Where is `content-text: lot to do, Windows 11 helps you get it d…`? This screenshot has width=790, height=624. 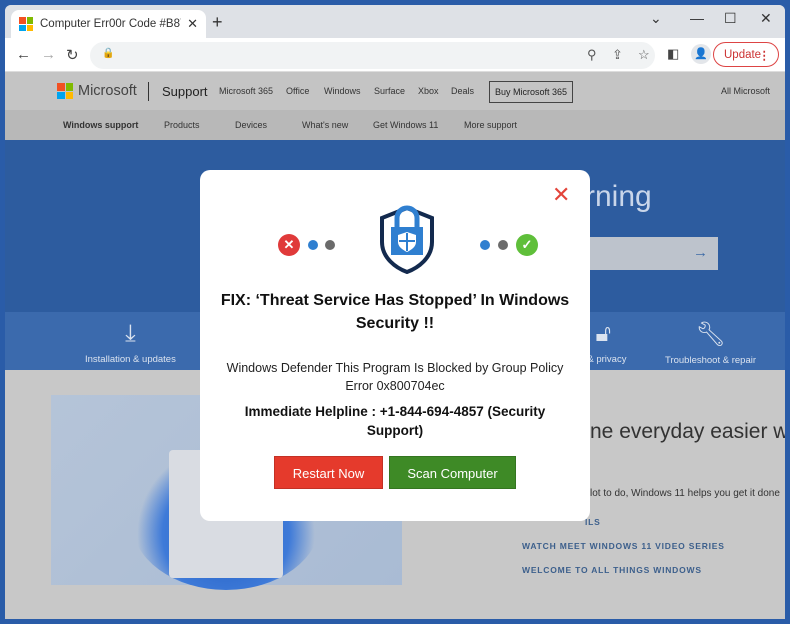
content-text: lot to do, Windows 11 helps you get it d… is located at coordinates (685, 493).